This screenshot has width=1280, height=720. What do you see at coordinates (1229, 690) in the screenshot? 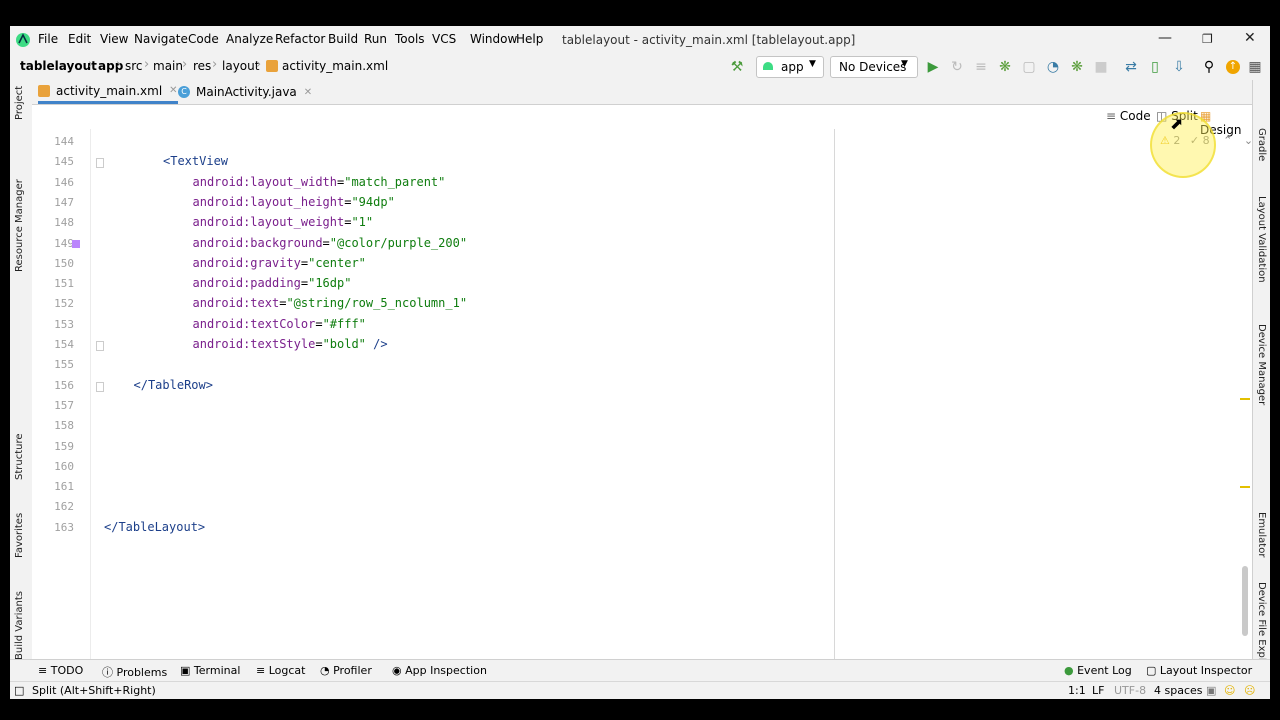
I see `smile-icon: ☺` at bounding box center [1229, 690].